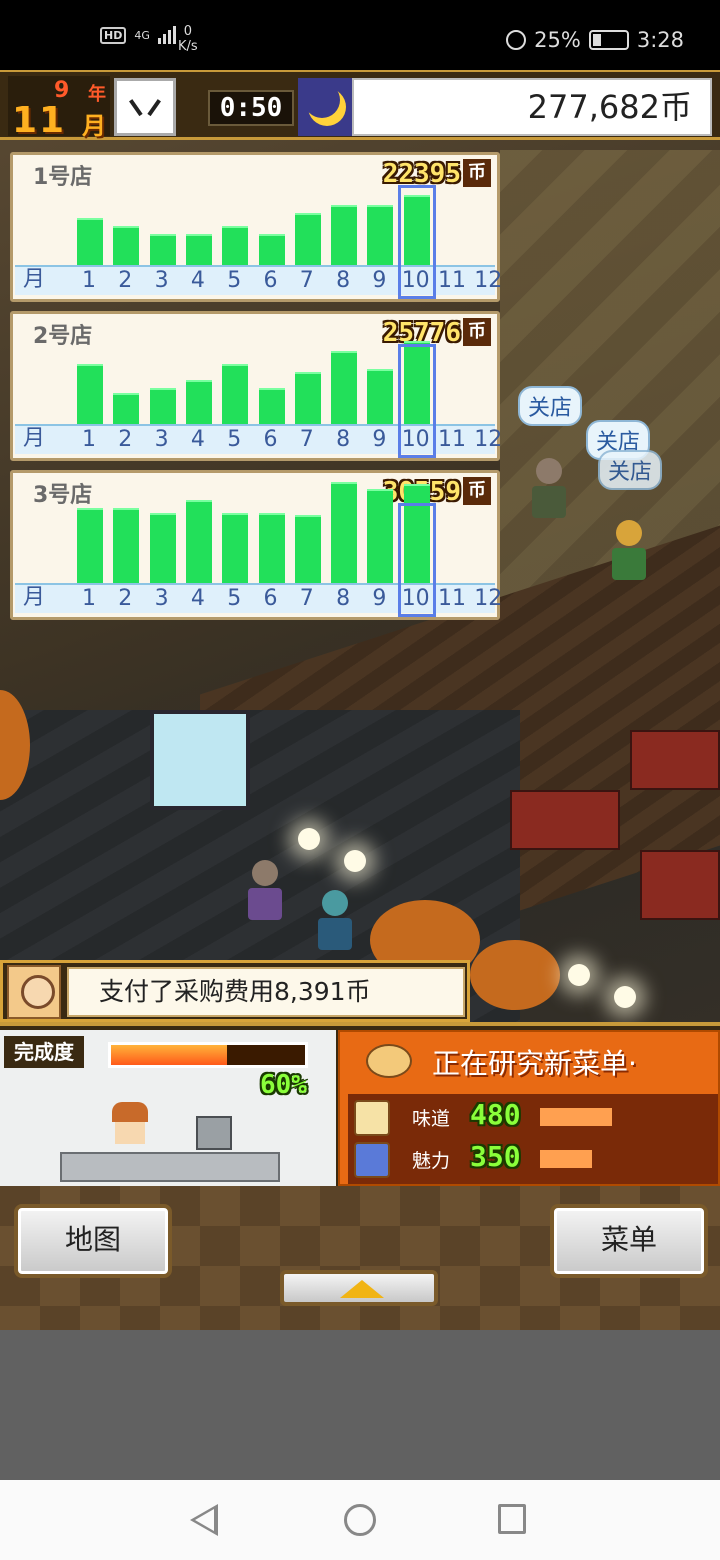  I want to click on menu-button: 菜单, so click(629, 1241).